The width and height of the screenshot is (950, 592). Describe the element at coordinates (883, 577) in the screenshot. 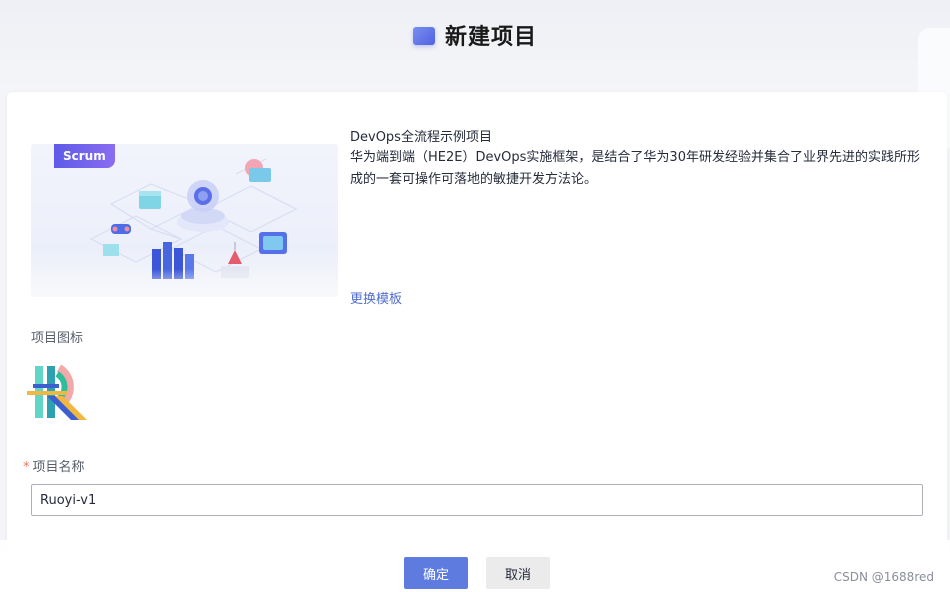

I see `watermark: CSDN @1688red` at that location.